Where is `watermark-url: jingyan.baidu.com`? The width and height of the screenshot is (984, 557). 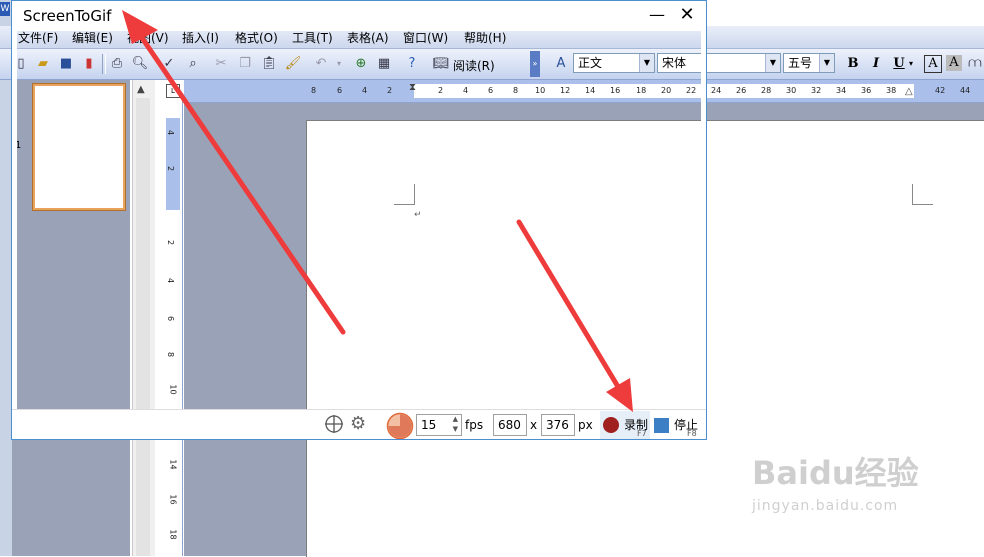 watermark-url: jingyan.baidu.com is located at coordinates (825, 506).